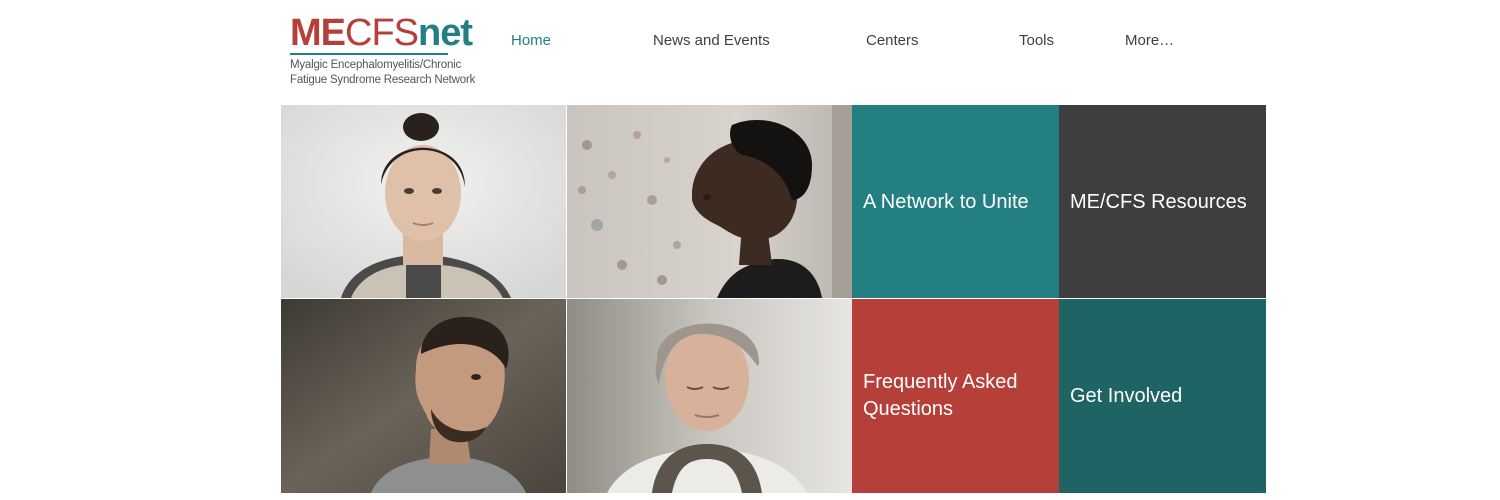 This screenshot has width=1500, height=500. I want to click on tile-faq-label: Frequently Asked Questions, so click(956, 396).